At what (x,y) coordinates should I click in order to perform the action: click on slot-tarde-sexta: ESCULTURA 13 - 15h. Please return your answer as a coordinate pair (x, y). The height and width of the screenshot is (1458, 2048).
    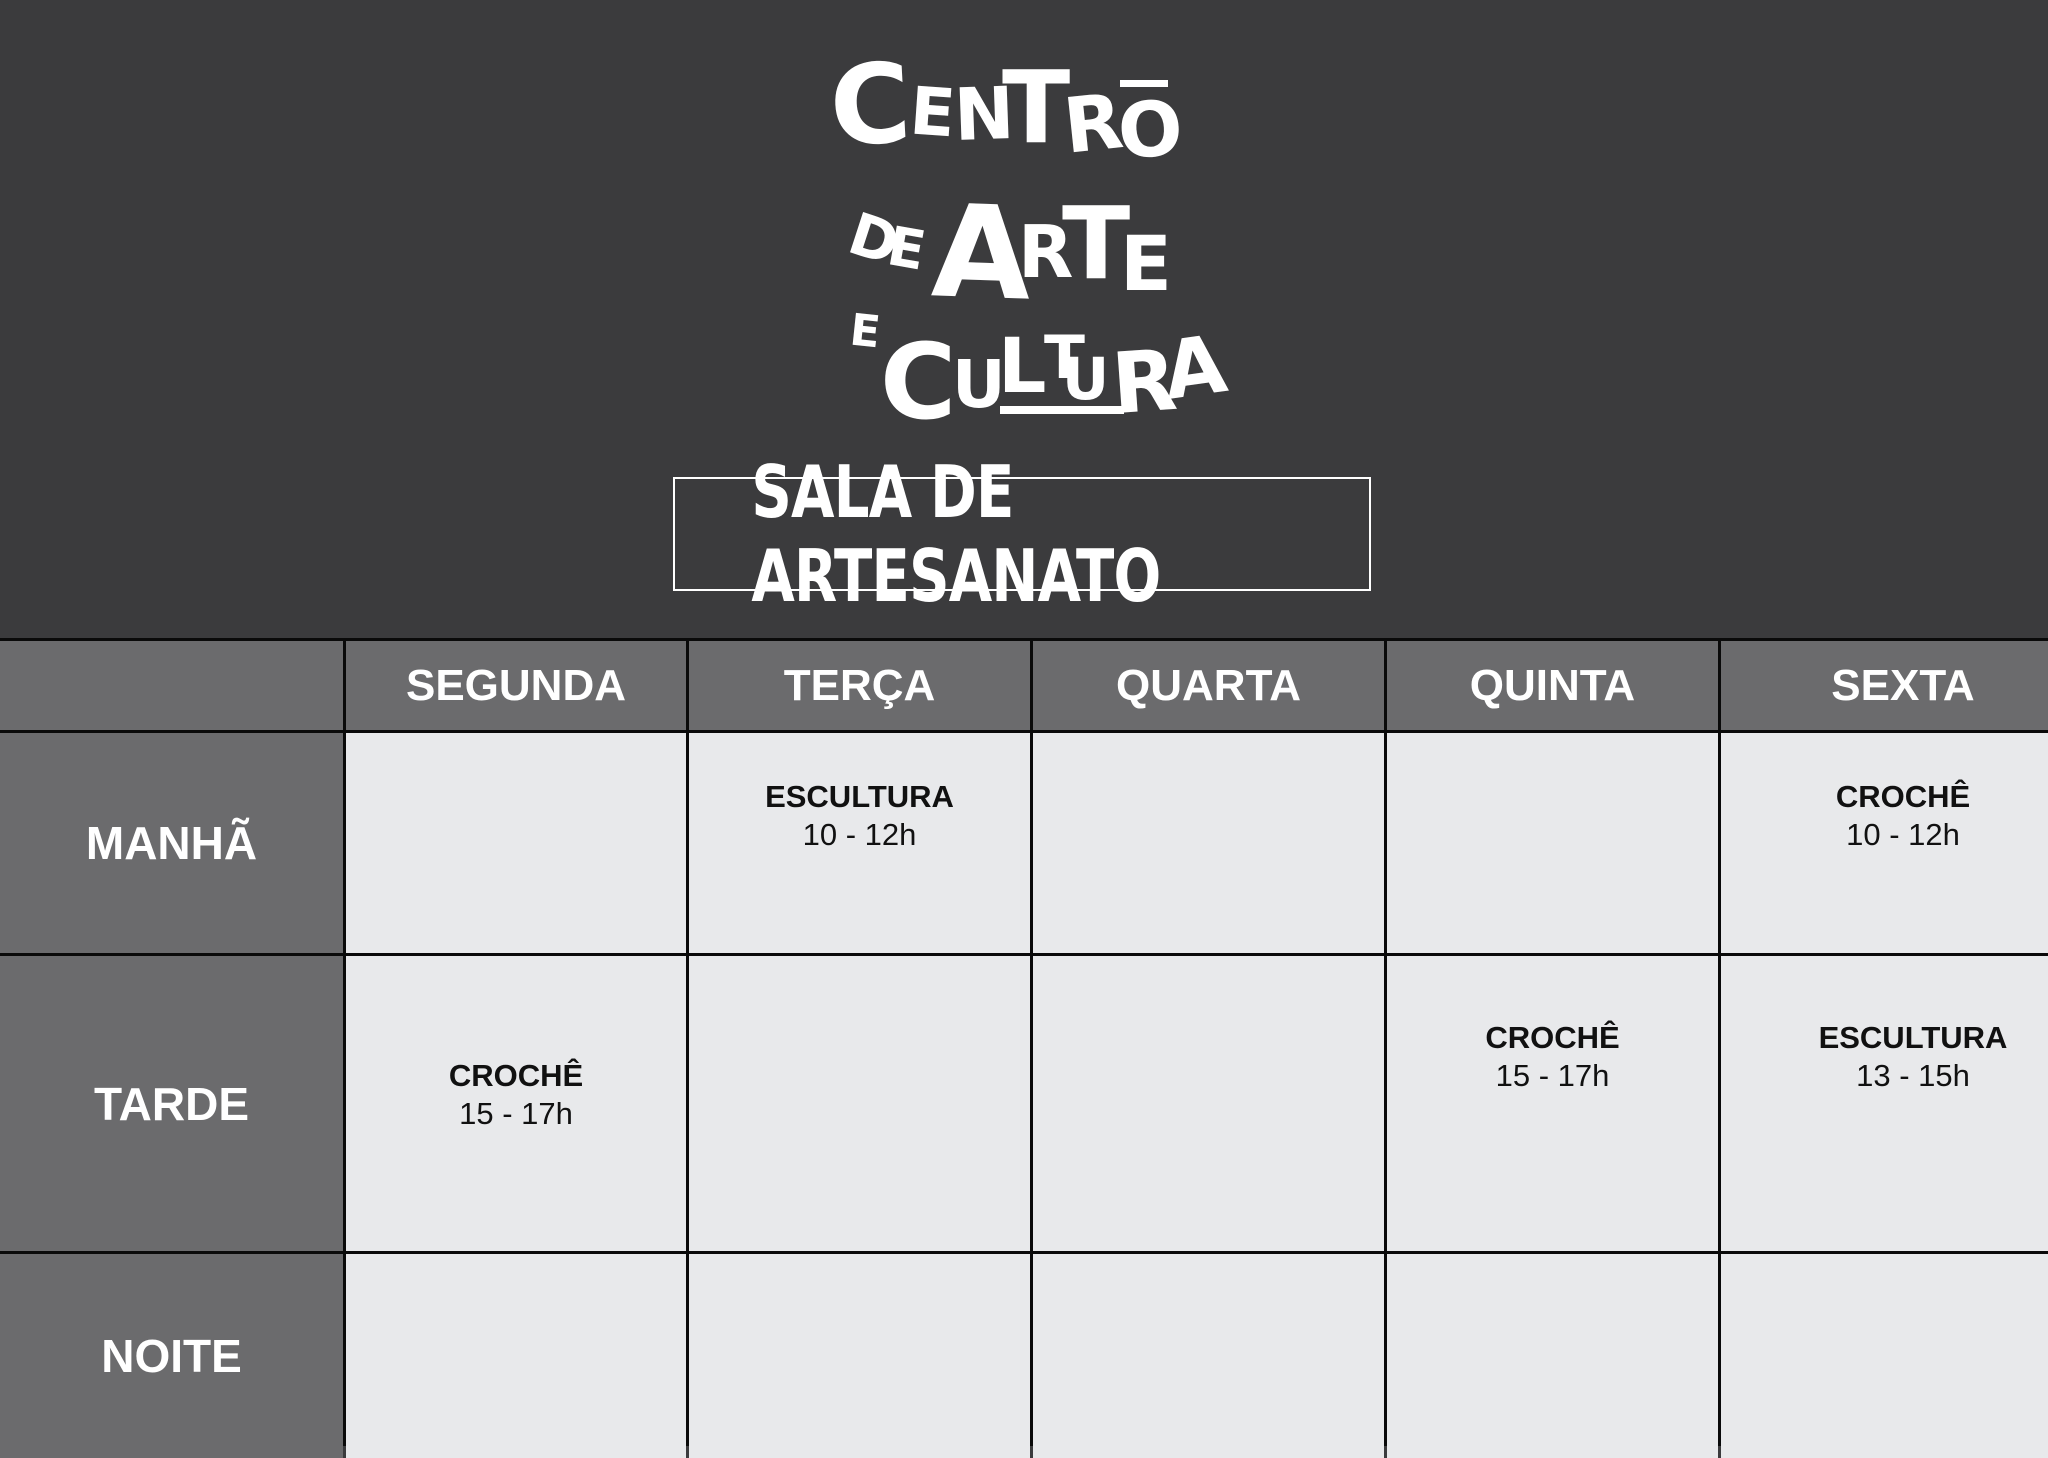
    Looking at the image, I should click on (1884, 1103).